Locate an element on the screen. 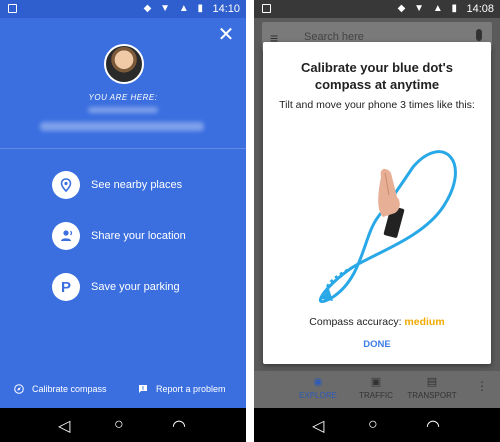 The width and height of the screenshot is (500, 442). location-pin-icon is located at coordinates (66, 185).